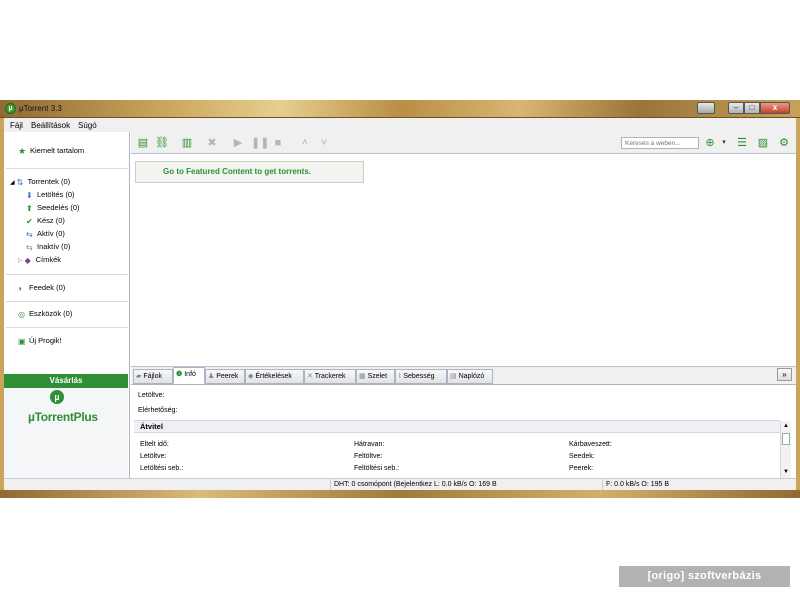 The image size is (800, 600). I want to click on sidebar-item-labels: ▷ ◆ Címkék, so click(40, 260).